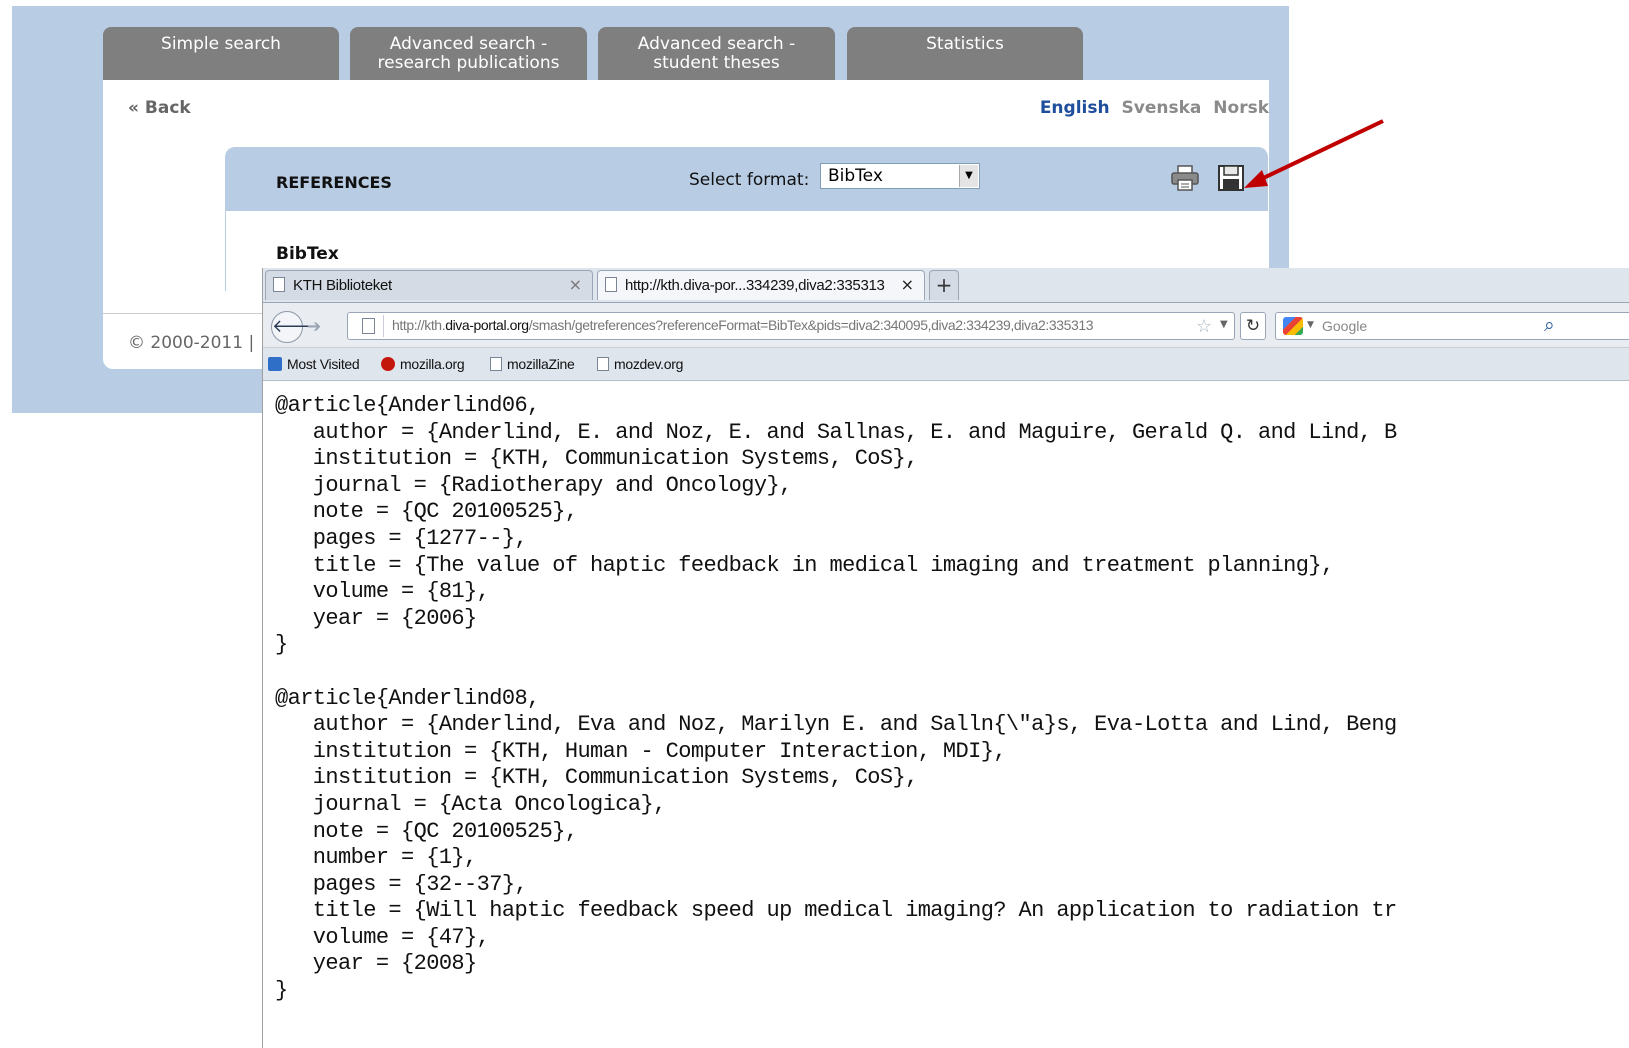 The height and width of the screenshot is (1048, 1629). Describe the element at coordinates (1452, 326) in the screenshot. I see `search-bar: ▼ Google ⌕` at that location.